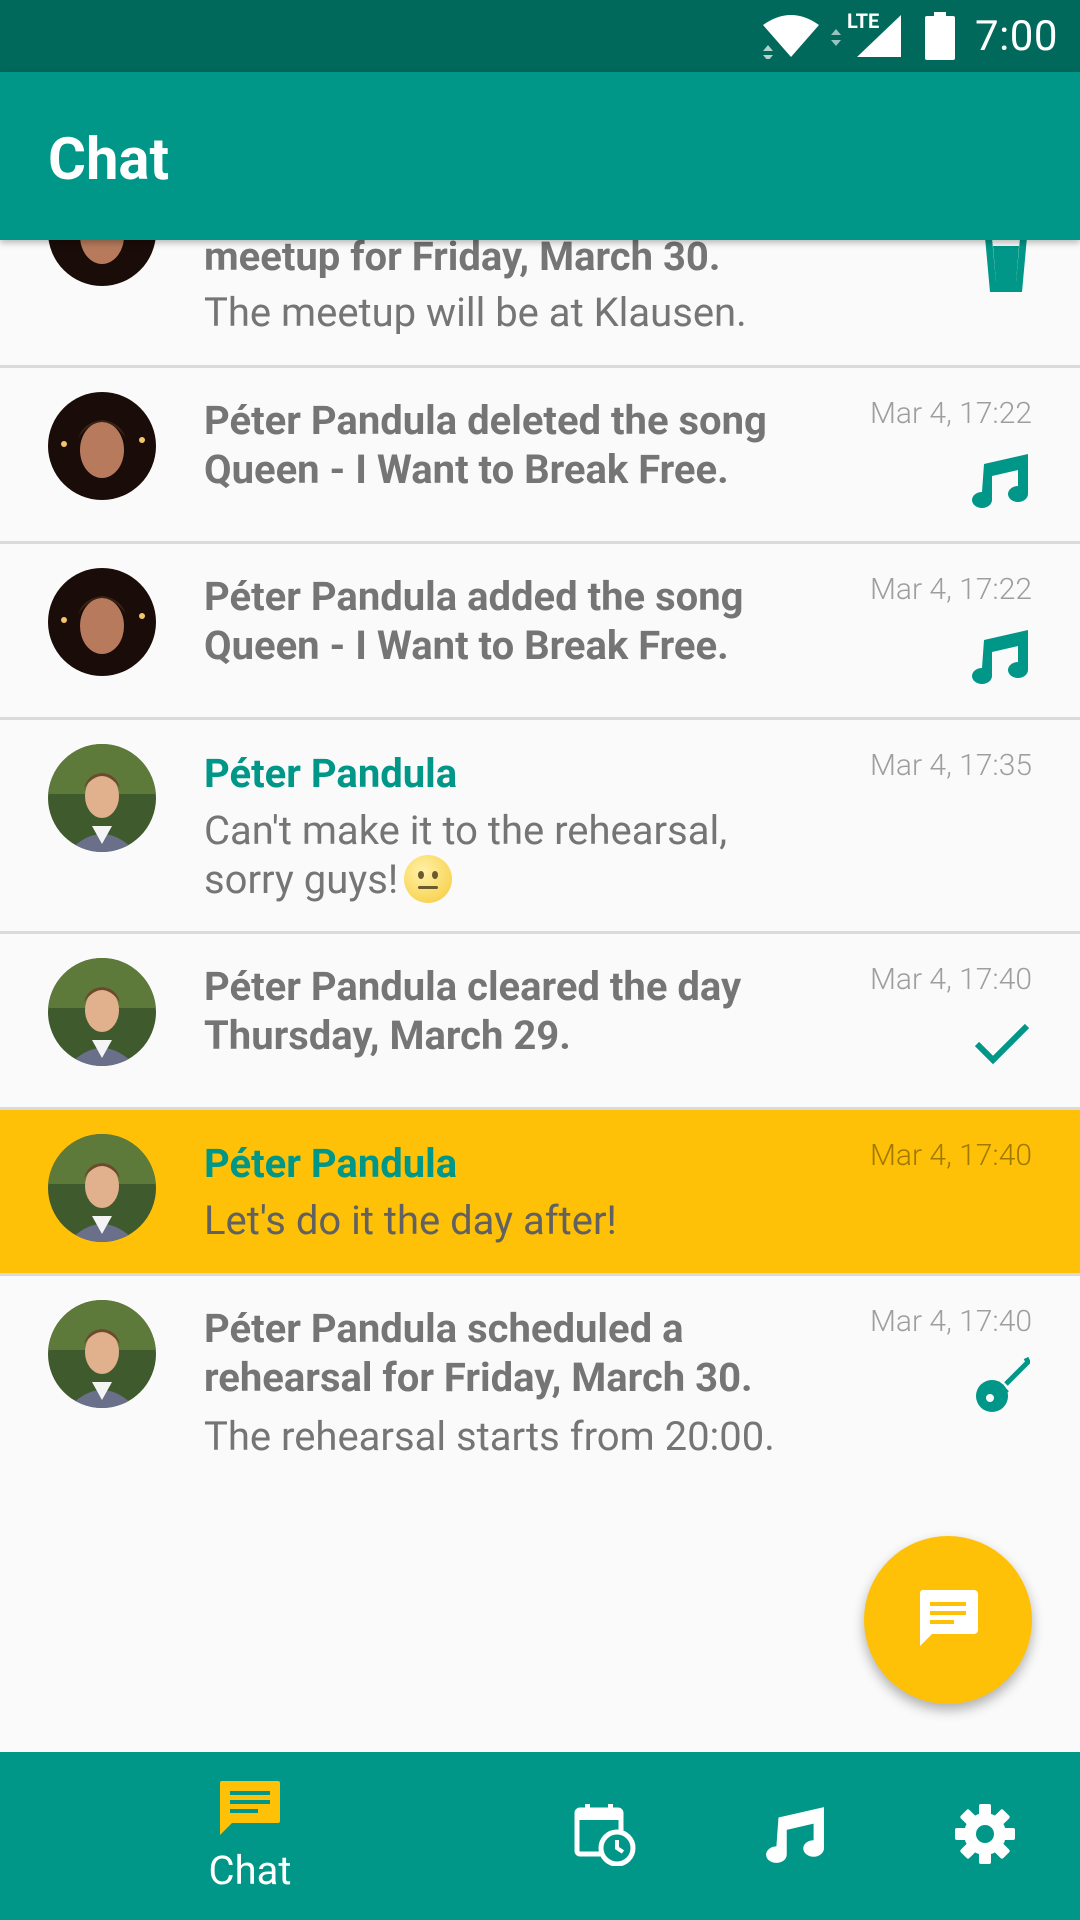 This screenshot has width=1080, height=1920. I want to click on nav-label-chat: Chat, so click(250, 1870).